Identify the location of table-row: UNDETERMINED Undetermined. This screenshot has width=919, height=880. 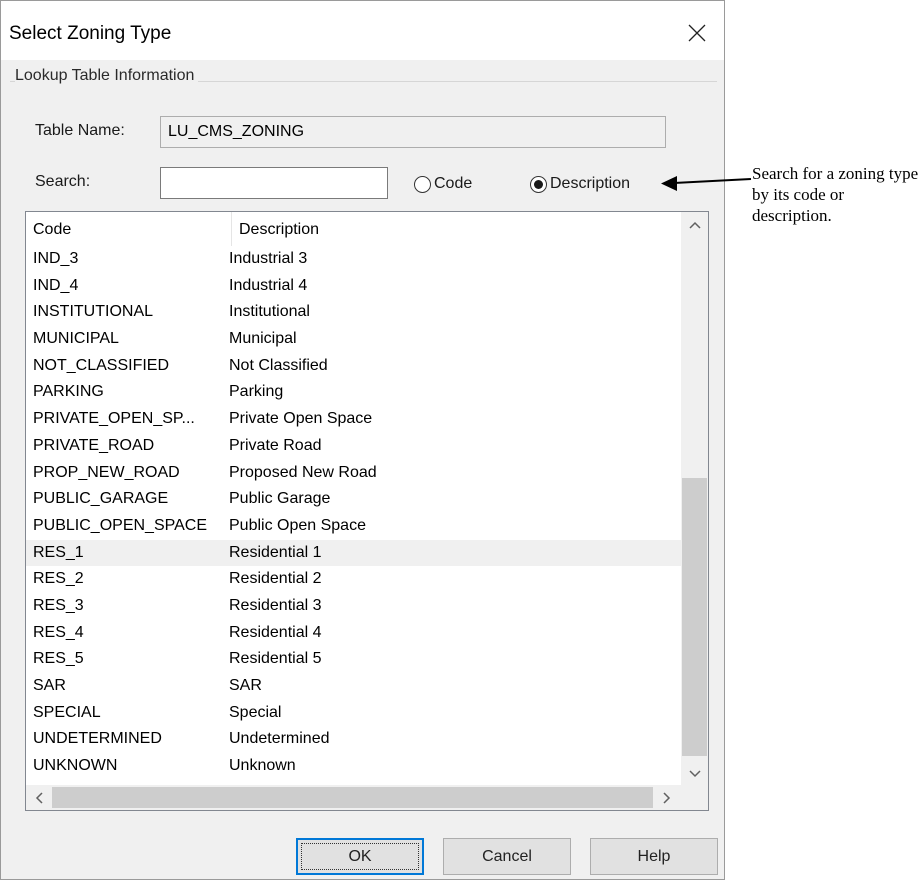
(354, 739).